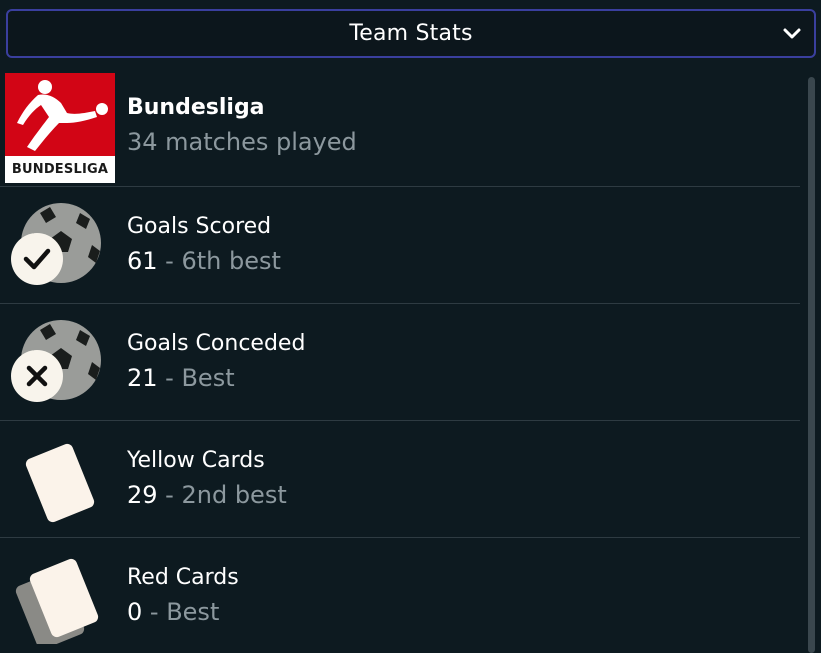  I want to click on stat-rank: 2nd best, so click(234, 495).